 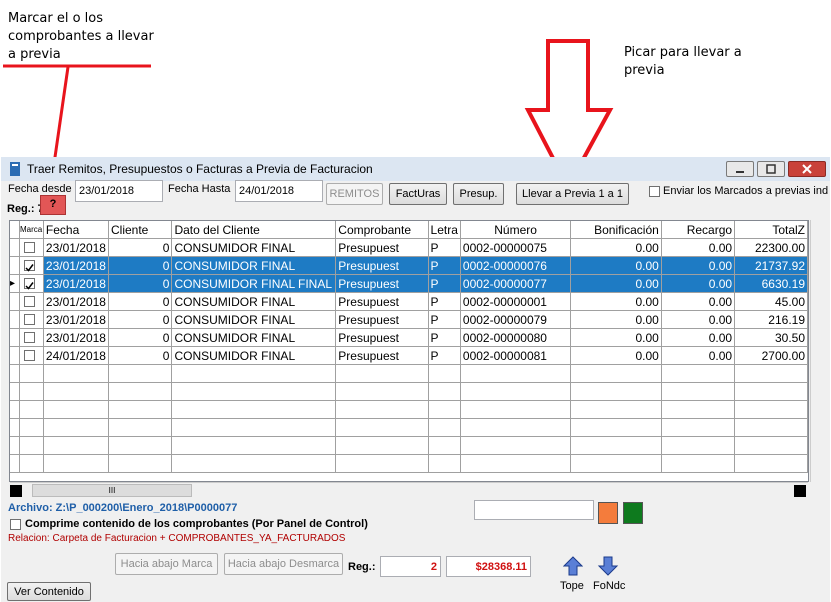 What do you see at coordinates (31, 230) in the screenshot?
I see `column-header-marca: Marca` at bounding box center [31, 230].